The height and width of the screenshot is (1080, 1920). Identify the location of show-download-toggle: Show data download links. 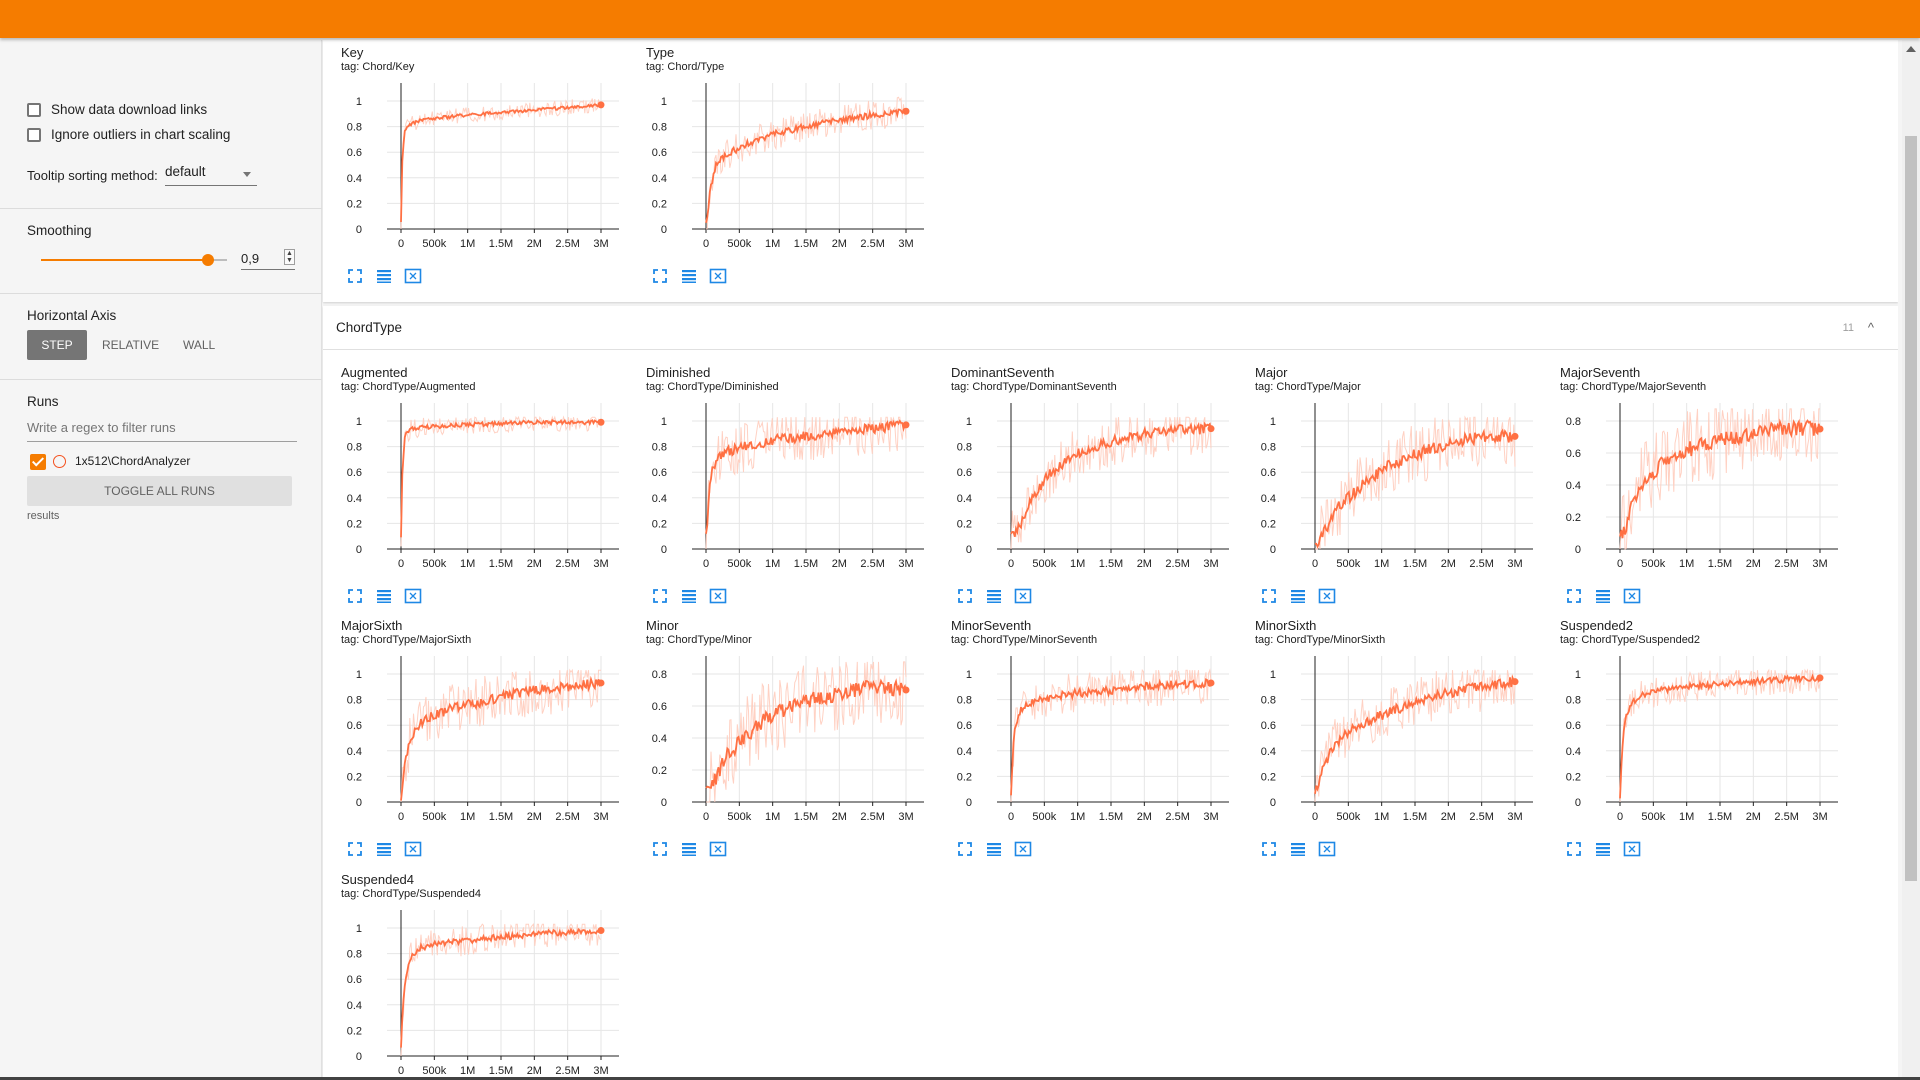
(117, 109).